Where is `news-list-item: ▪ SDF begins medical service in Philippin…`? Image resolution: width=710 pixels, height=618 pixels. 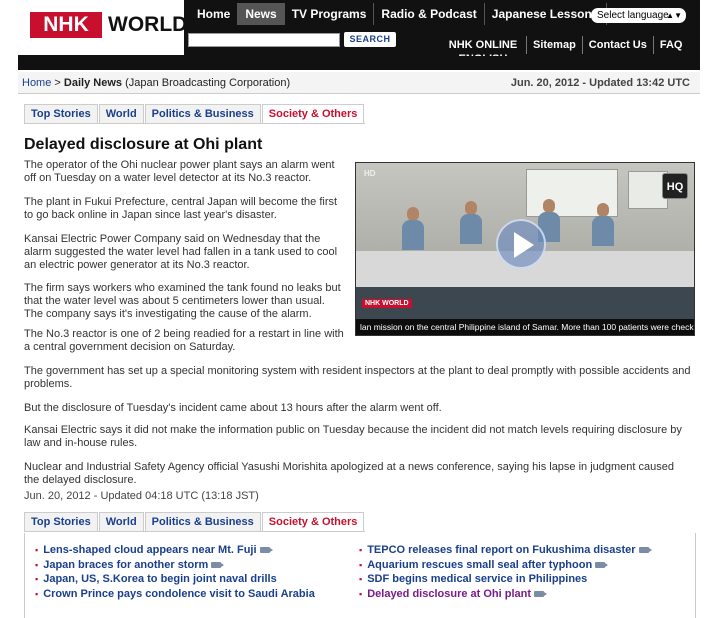
news-list-item: ▪ SDF begins medical service in Philippin… is located at coordinates (504, 579).